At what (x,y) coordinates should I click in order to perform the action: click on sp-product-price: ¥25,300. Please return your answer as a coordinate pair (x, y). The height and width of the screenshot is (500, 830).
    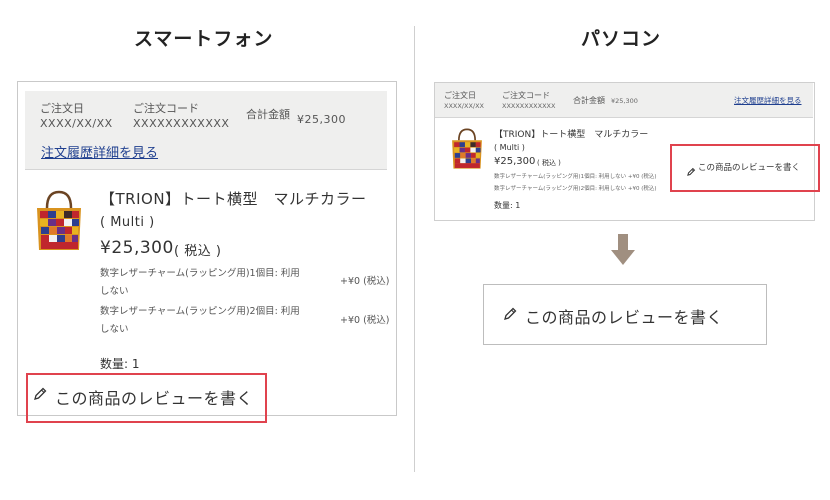
    Looking at the image, I should click on (137, 248).